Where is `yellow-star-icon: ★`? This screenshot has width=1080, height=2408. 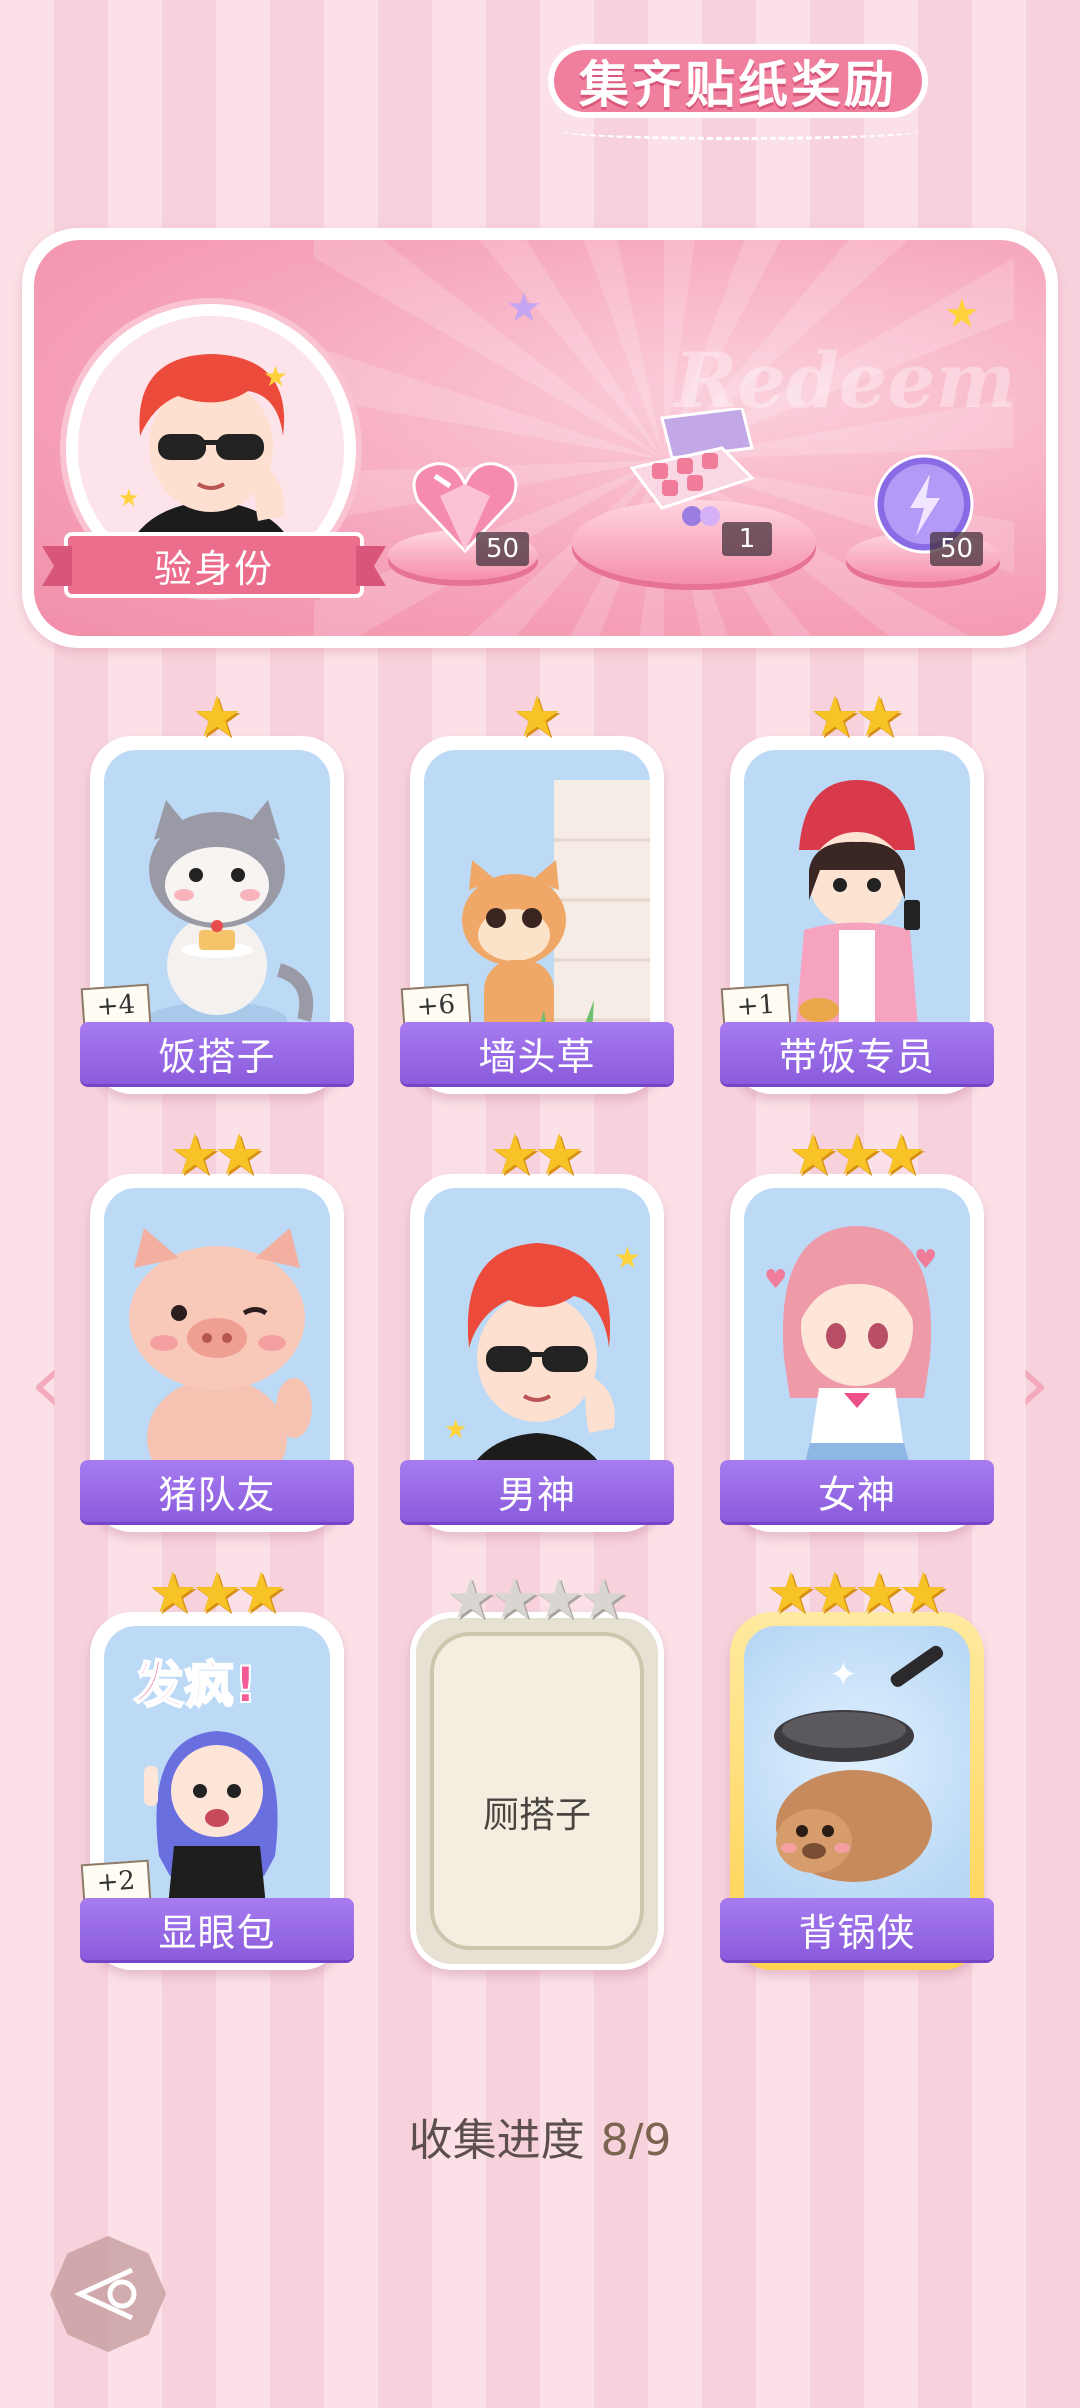
yellow-star-icon: ★ is located at coordinates (962, 314).